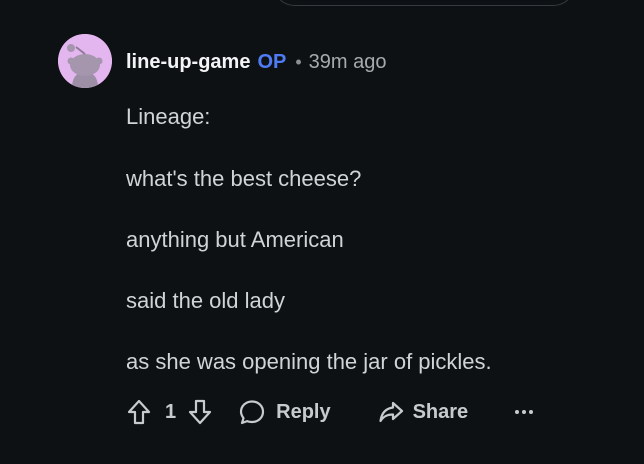  I want to click on more-options-button, so click(524, 412).